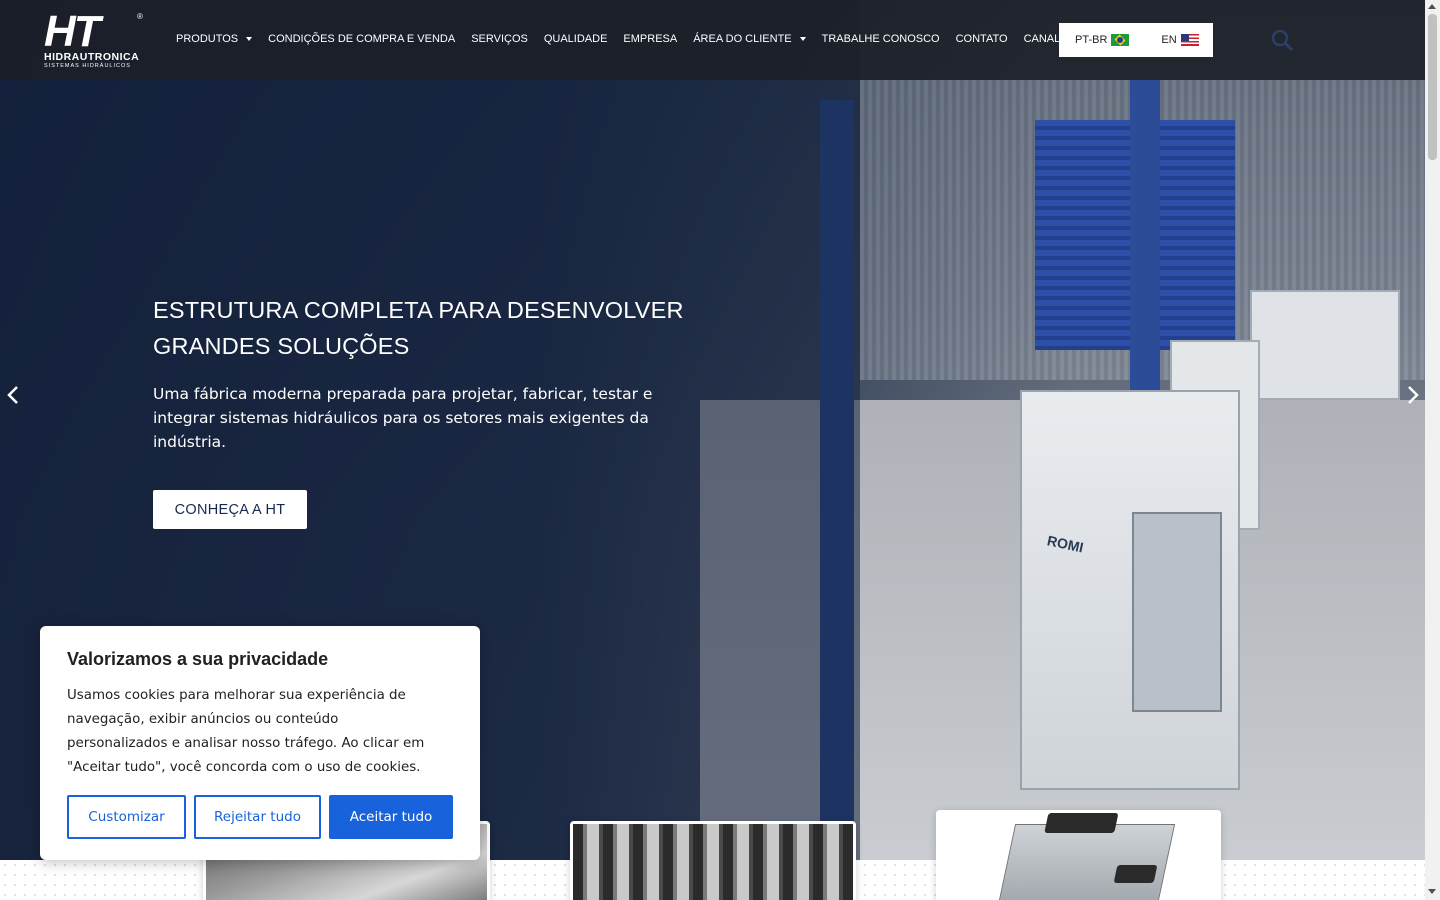 This screenshot has height=900, width=1440. What do you see at coordinates (418, 310) in the screenshot?
I see `hero-title-line: ESTRUTURA COMPLETA PARA DESENVOLVER` at bounding box center [418, 310].